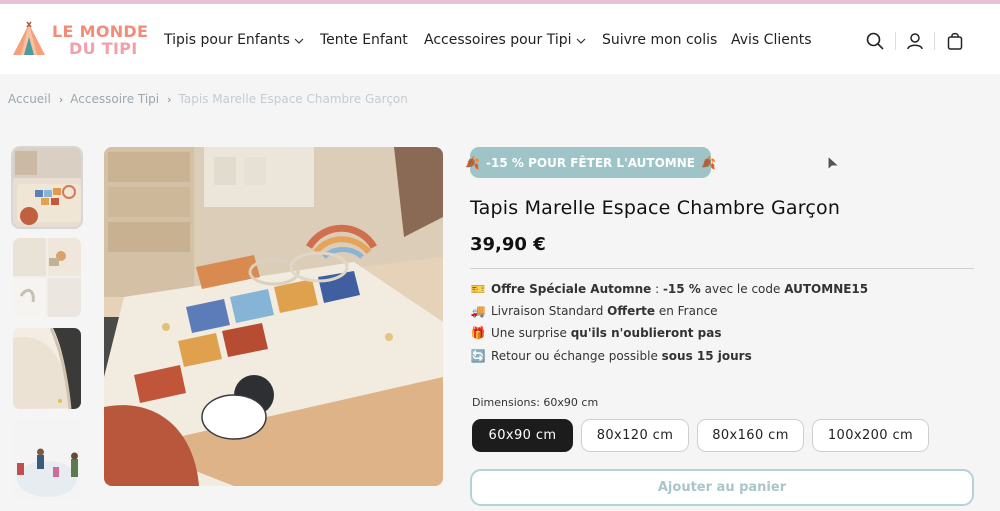  Describe the element at coordinates (522, 435) in the screenshot. I see `dimension-option-60x90: 60x90 cm` at that location.